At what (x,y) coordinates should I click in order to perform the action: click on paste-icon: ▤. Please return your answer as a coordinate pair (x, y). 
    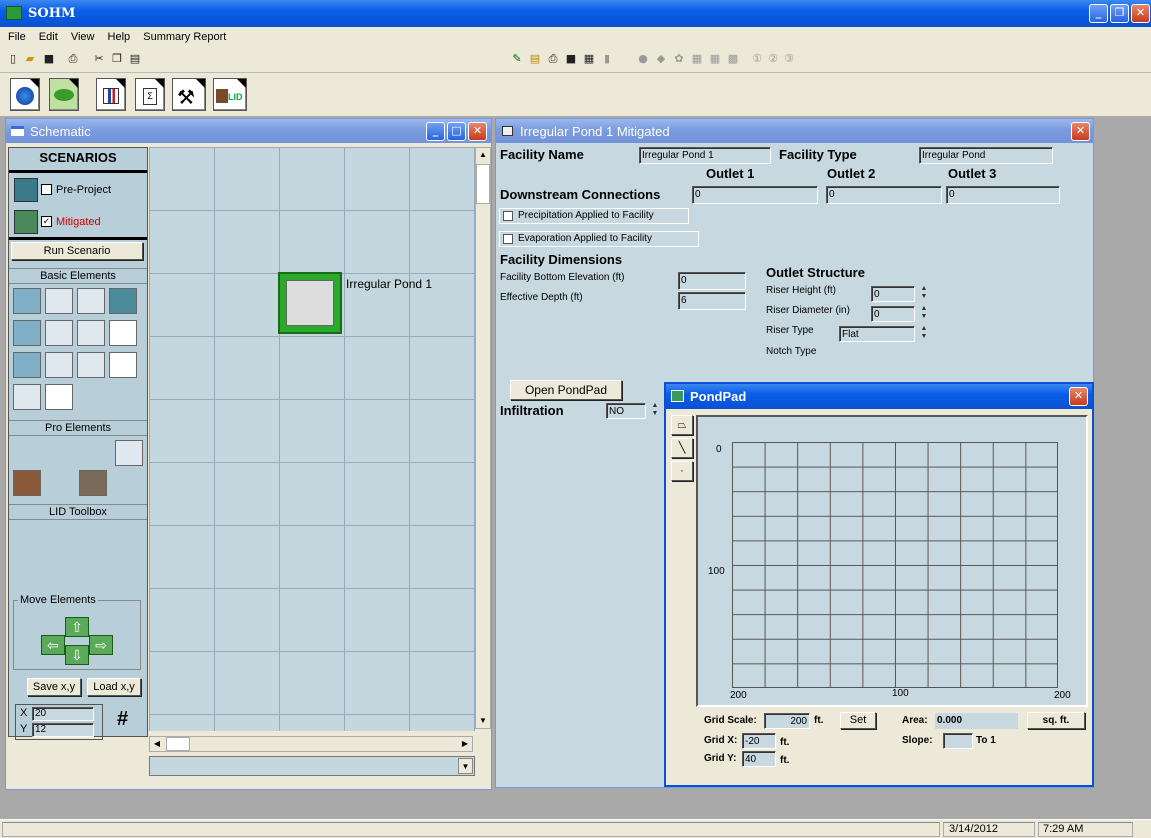
    Looking at the image, I should click on (135, 59).